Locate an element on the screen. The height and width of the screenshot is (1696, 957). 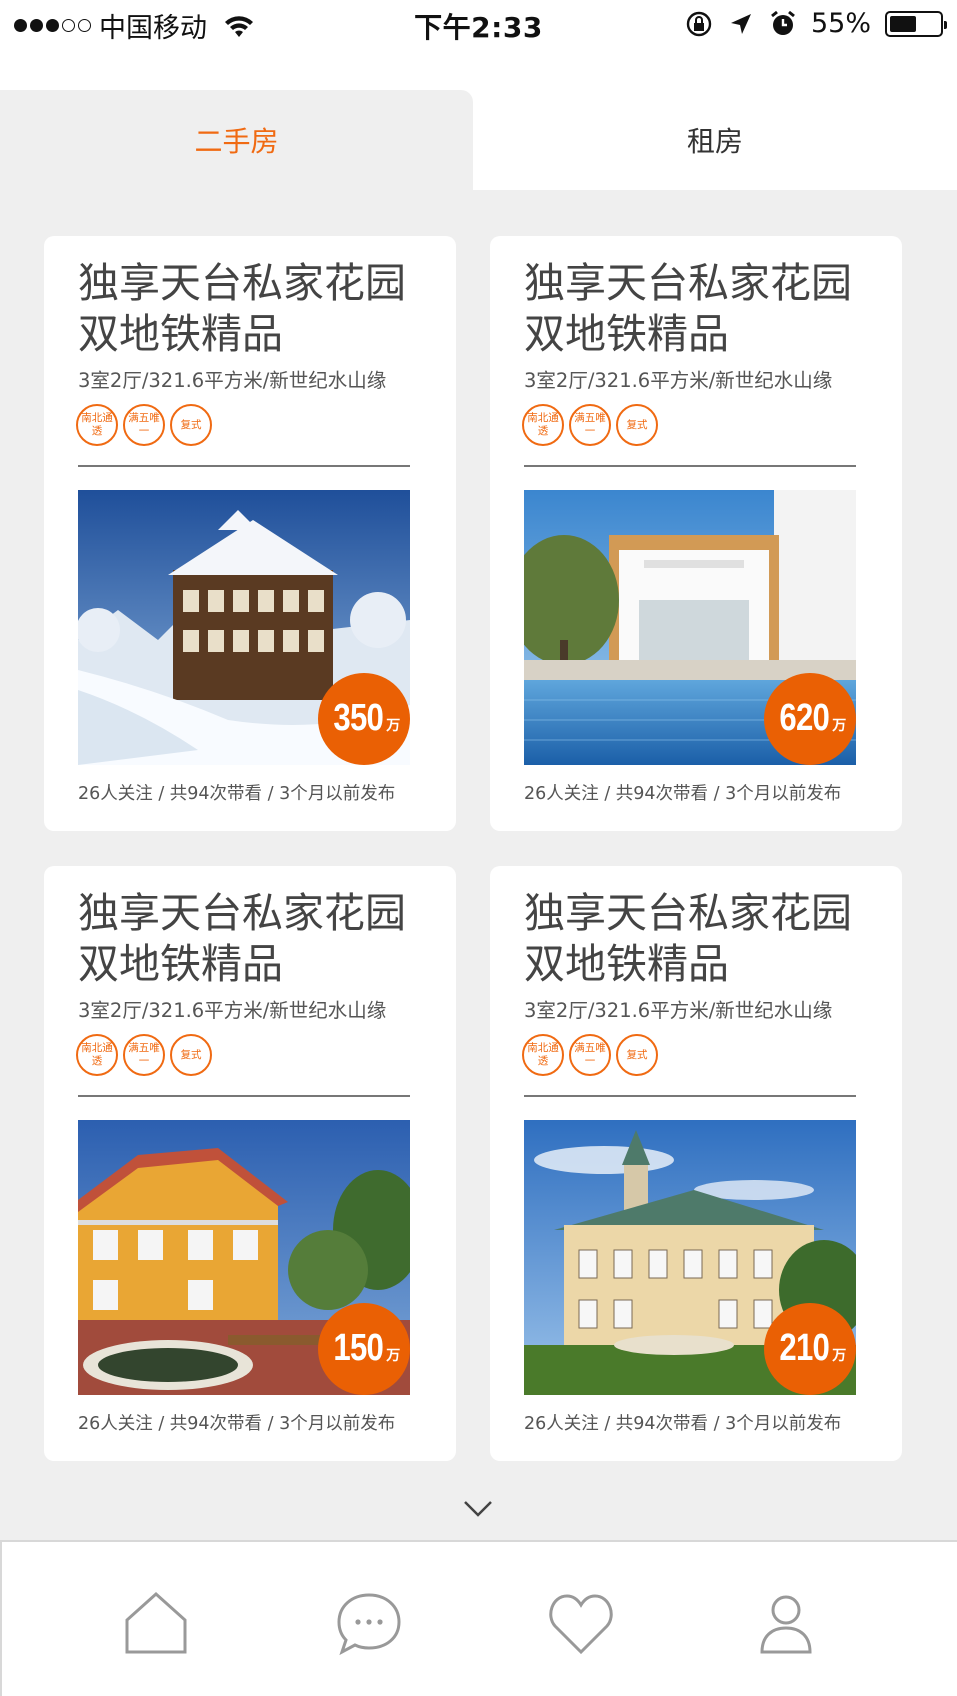
listing-type-tabs: 二手房 租房 is located at coordinates (478, 140).